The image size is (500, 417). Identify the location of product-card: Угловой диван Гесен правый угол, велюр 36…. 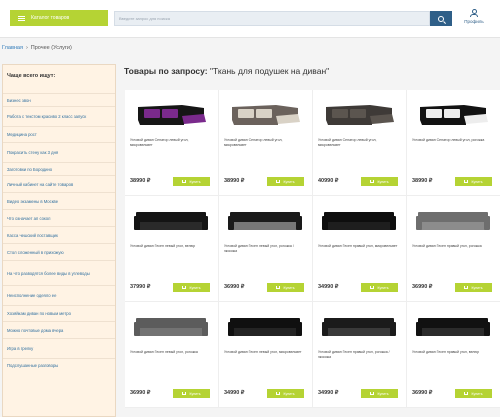
(453, 355).